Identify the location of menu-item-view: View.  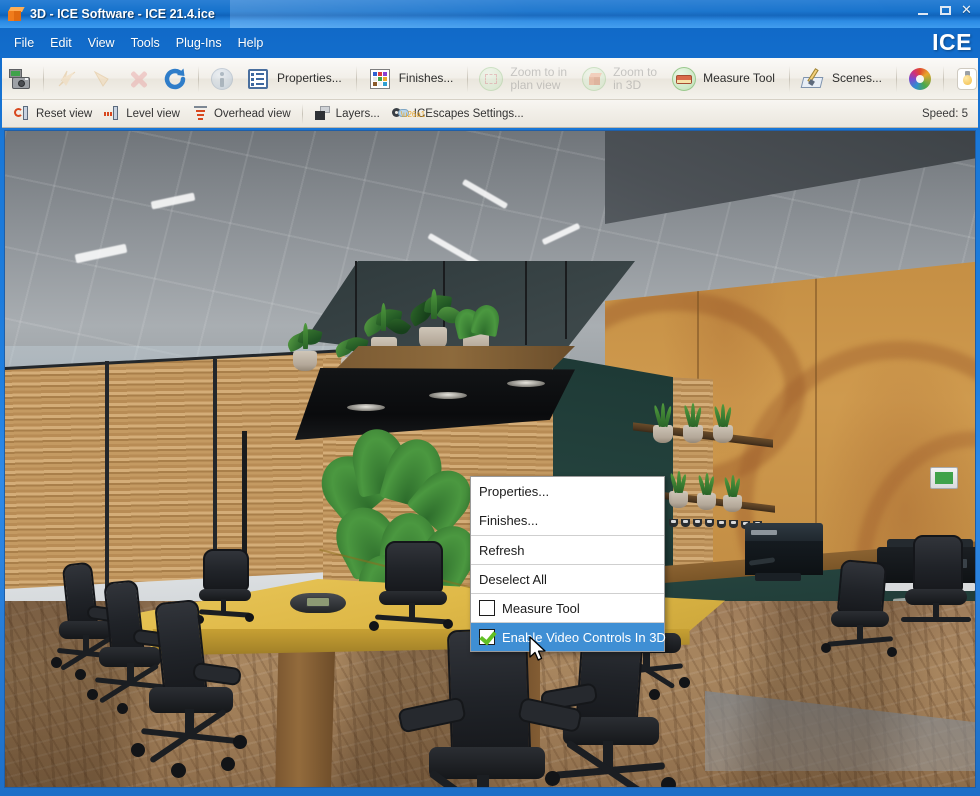
(101, 43).